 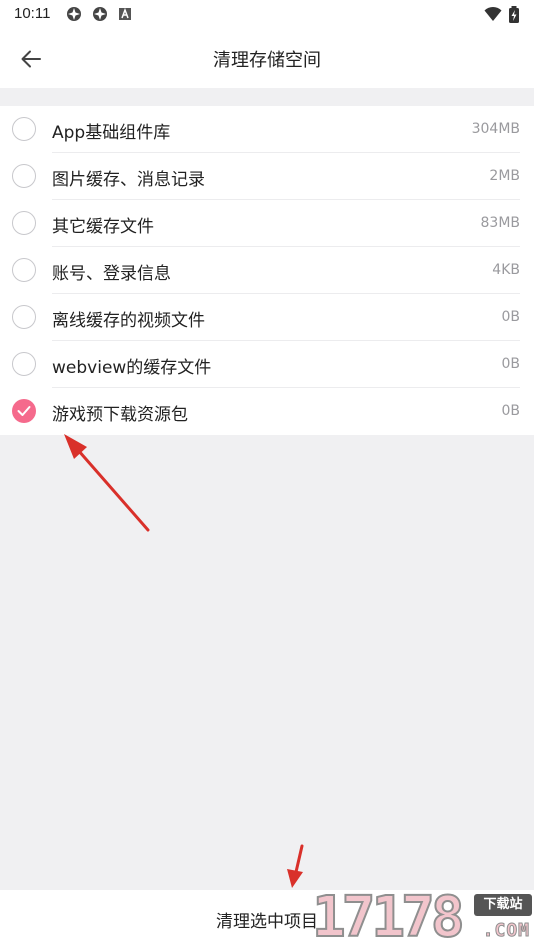 I want to click on android-a-icon, so click(x=126, y=14).